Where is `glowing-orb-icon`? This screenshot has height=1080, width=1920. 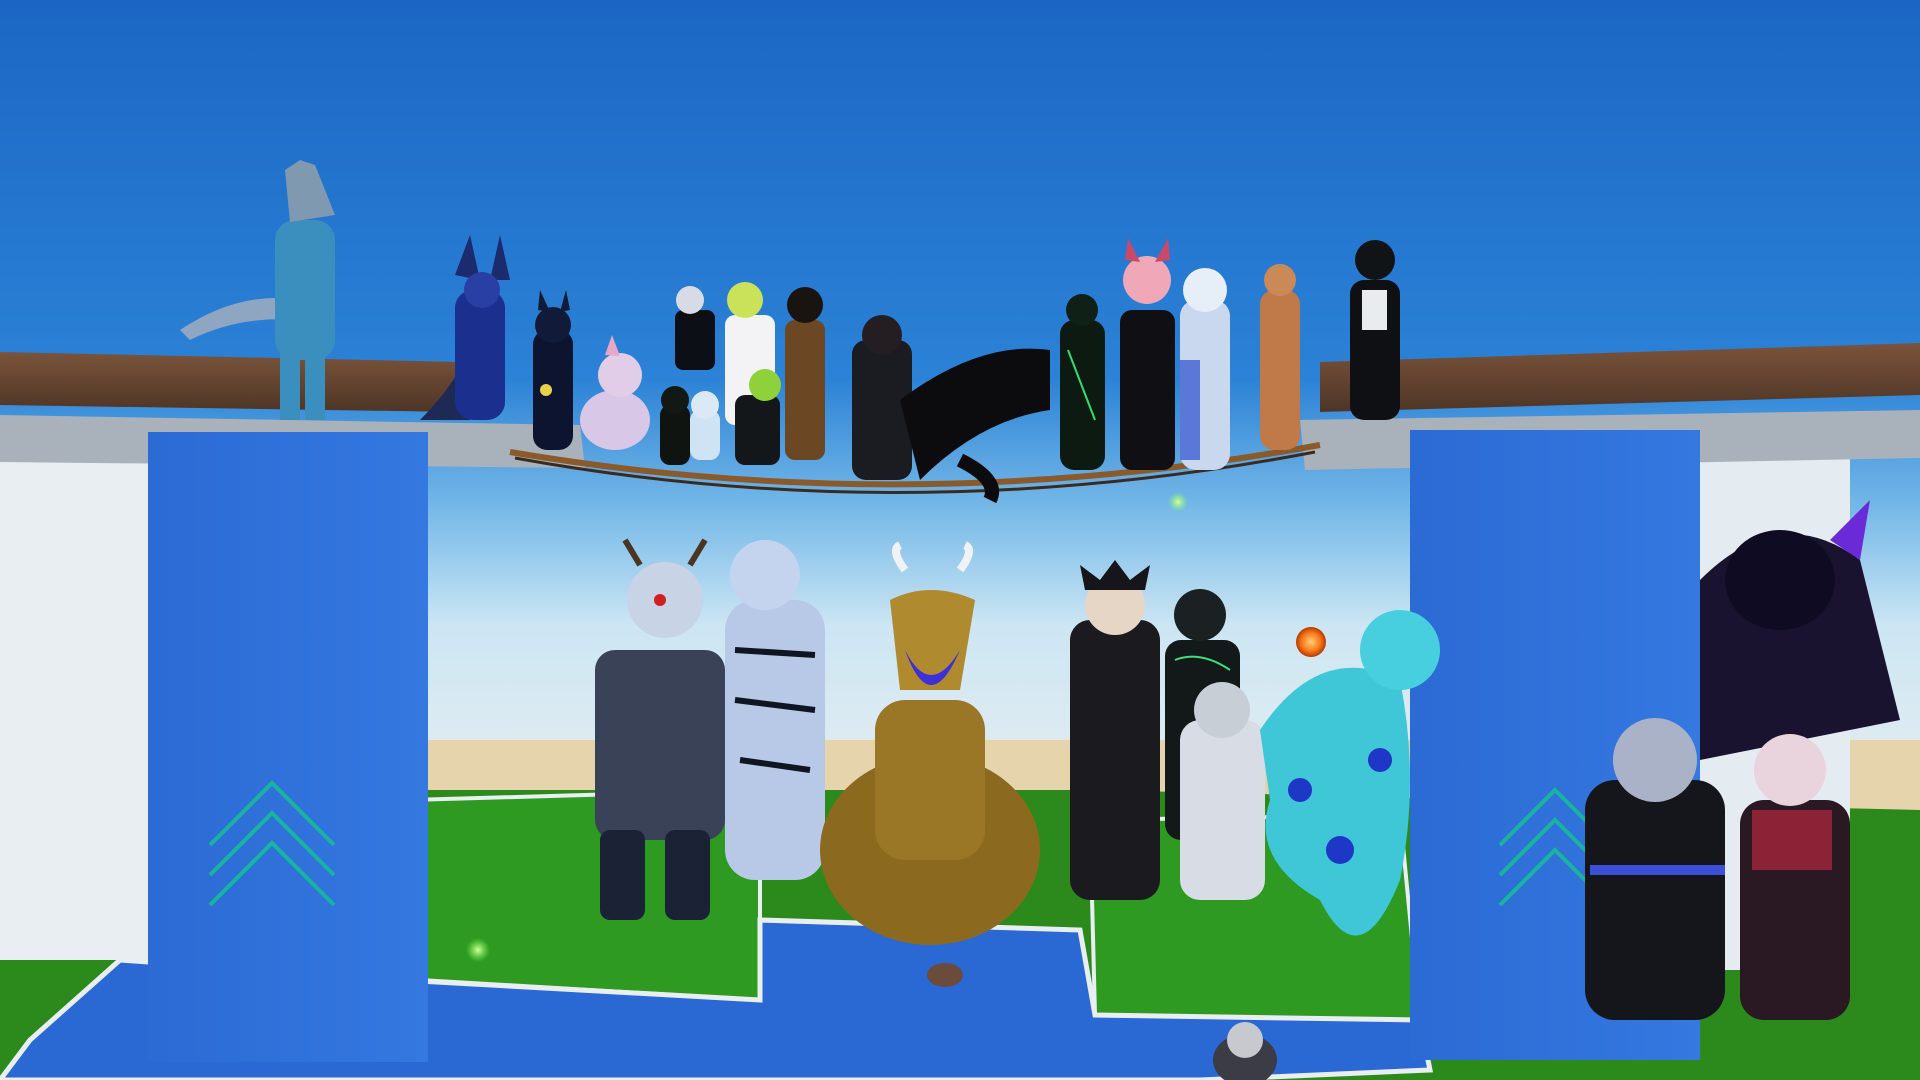 glowing-orb-icon is located at coordinates (1311, 642).